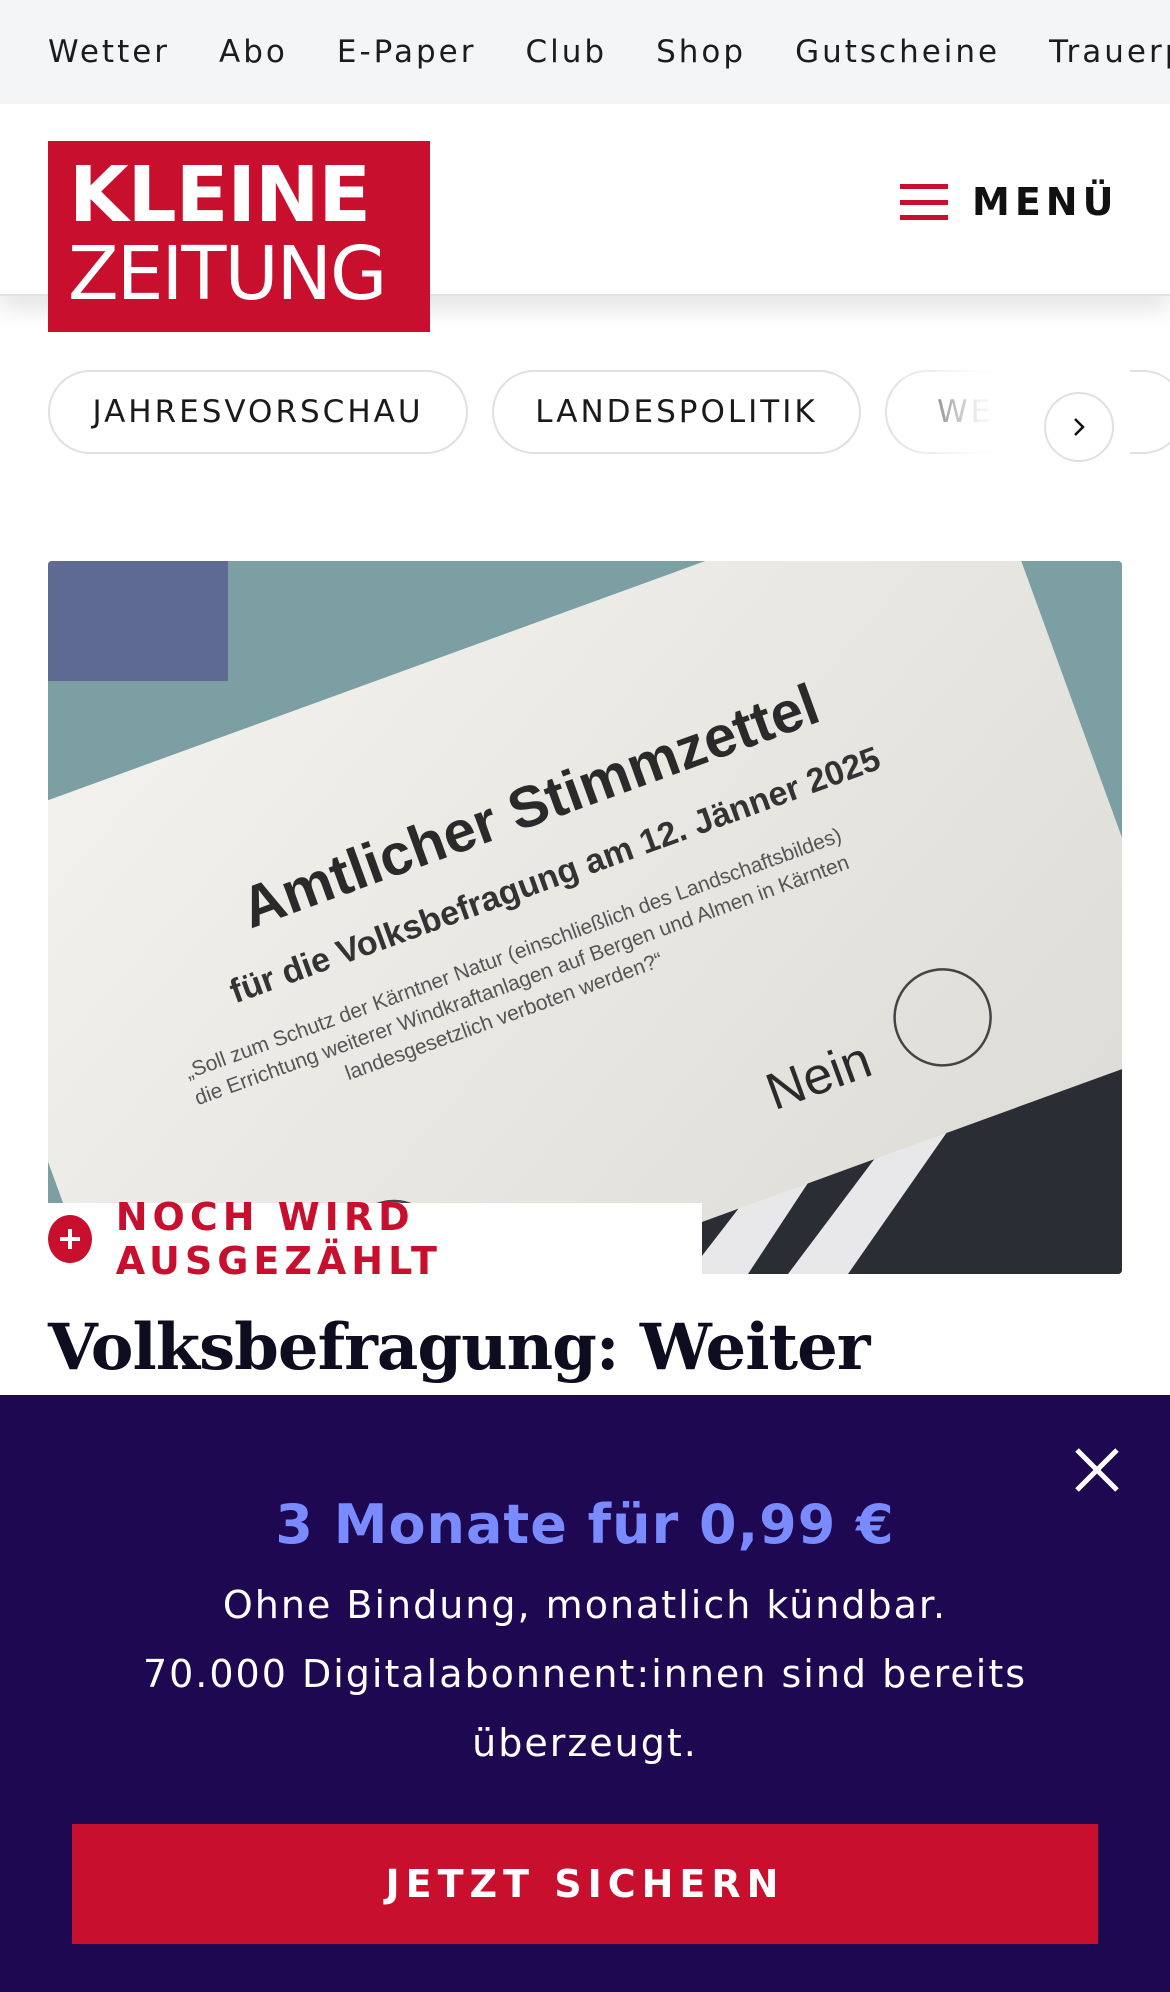  I want to click on paywall-line-1: Ohne Bindung, monatlich kündbar., so click(585, 1605).